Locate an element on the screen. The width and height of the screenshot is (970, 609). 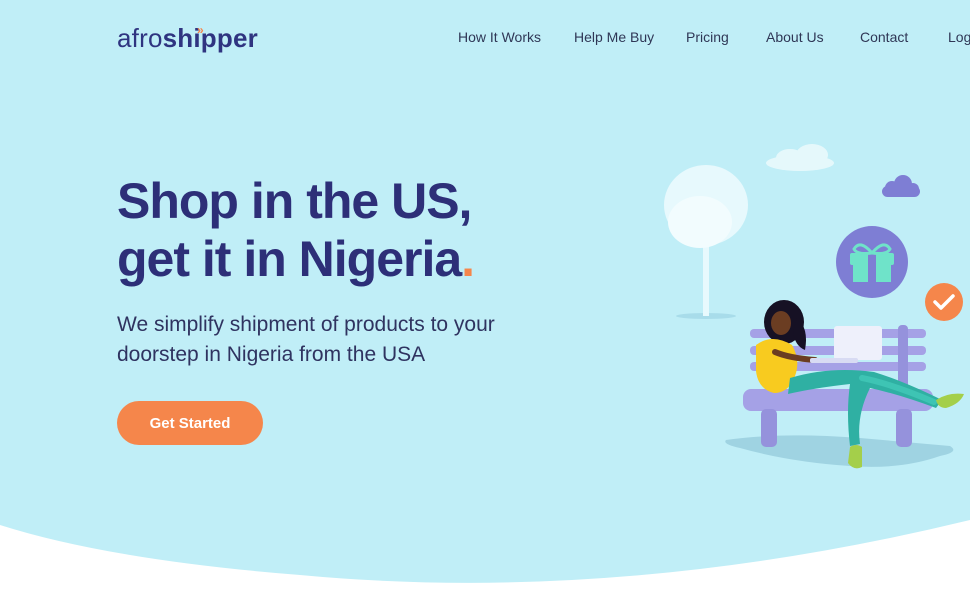
cloud-small-icon is located at coordinates (901, 186).